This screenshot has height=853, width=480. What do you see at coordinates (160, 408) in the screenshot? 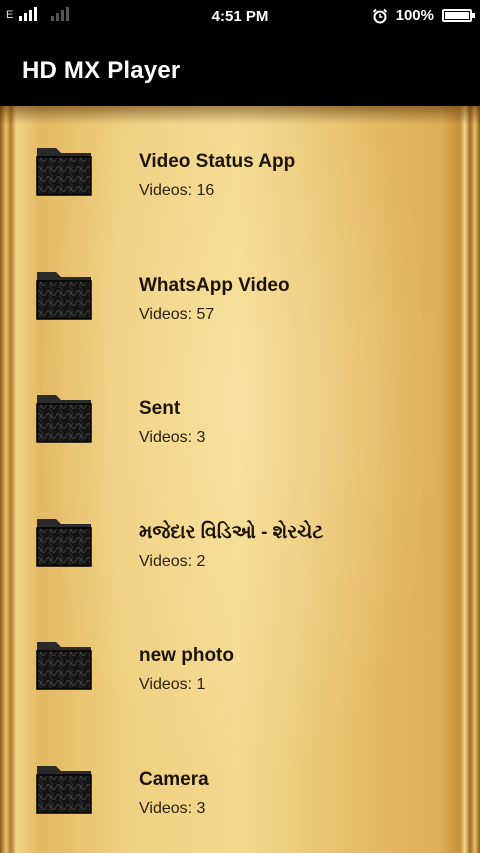
I see `folder-title: Sent` at bounding box center [160, 408].